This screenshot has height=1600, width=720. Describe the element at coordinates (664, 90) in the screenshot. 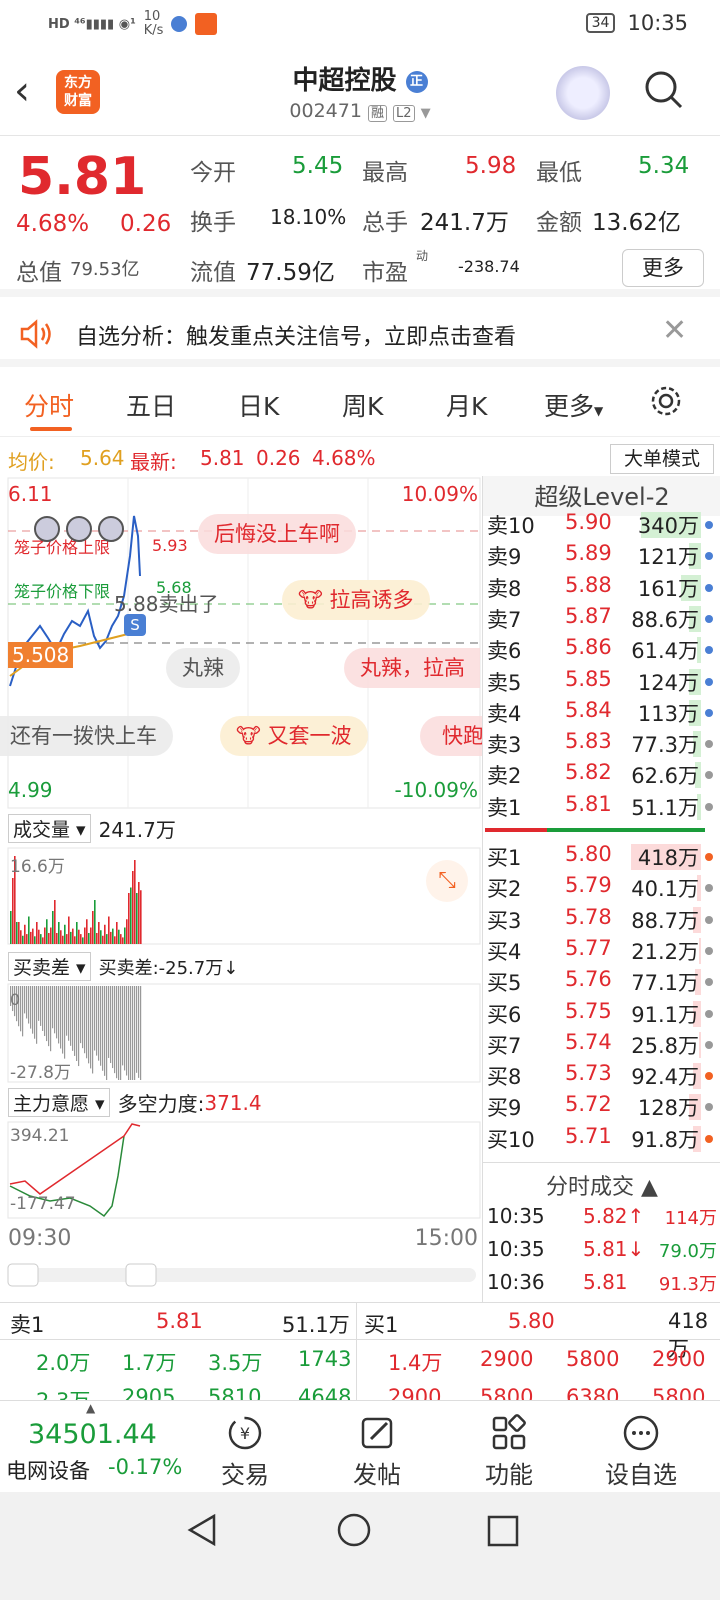

I see `search-icon` at that location.